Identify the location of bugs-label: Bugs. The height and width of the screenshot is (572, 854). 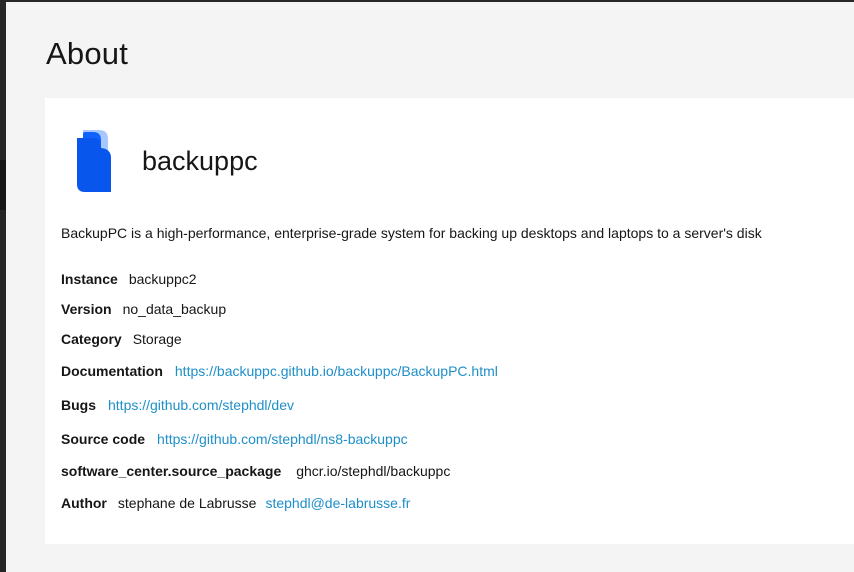
(78, 405).